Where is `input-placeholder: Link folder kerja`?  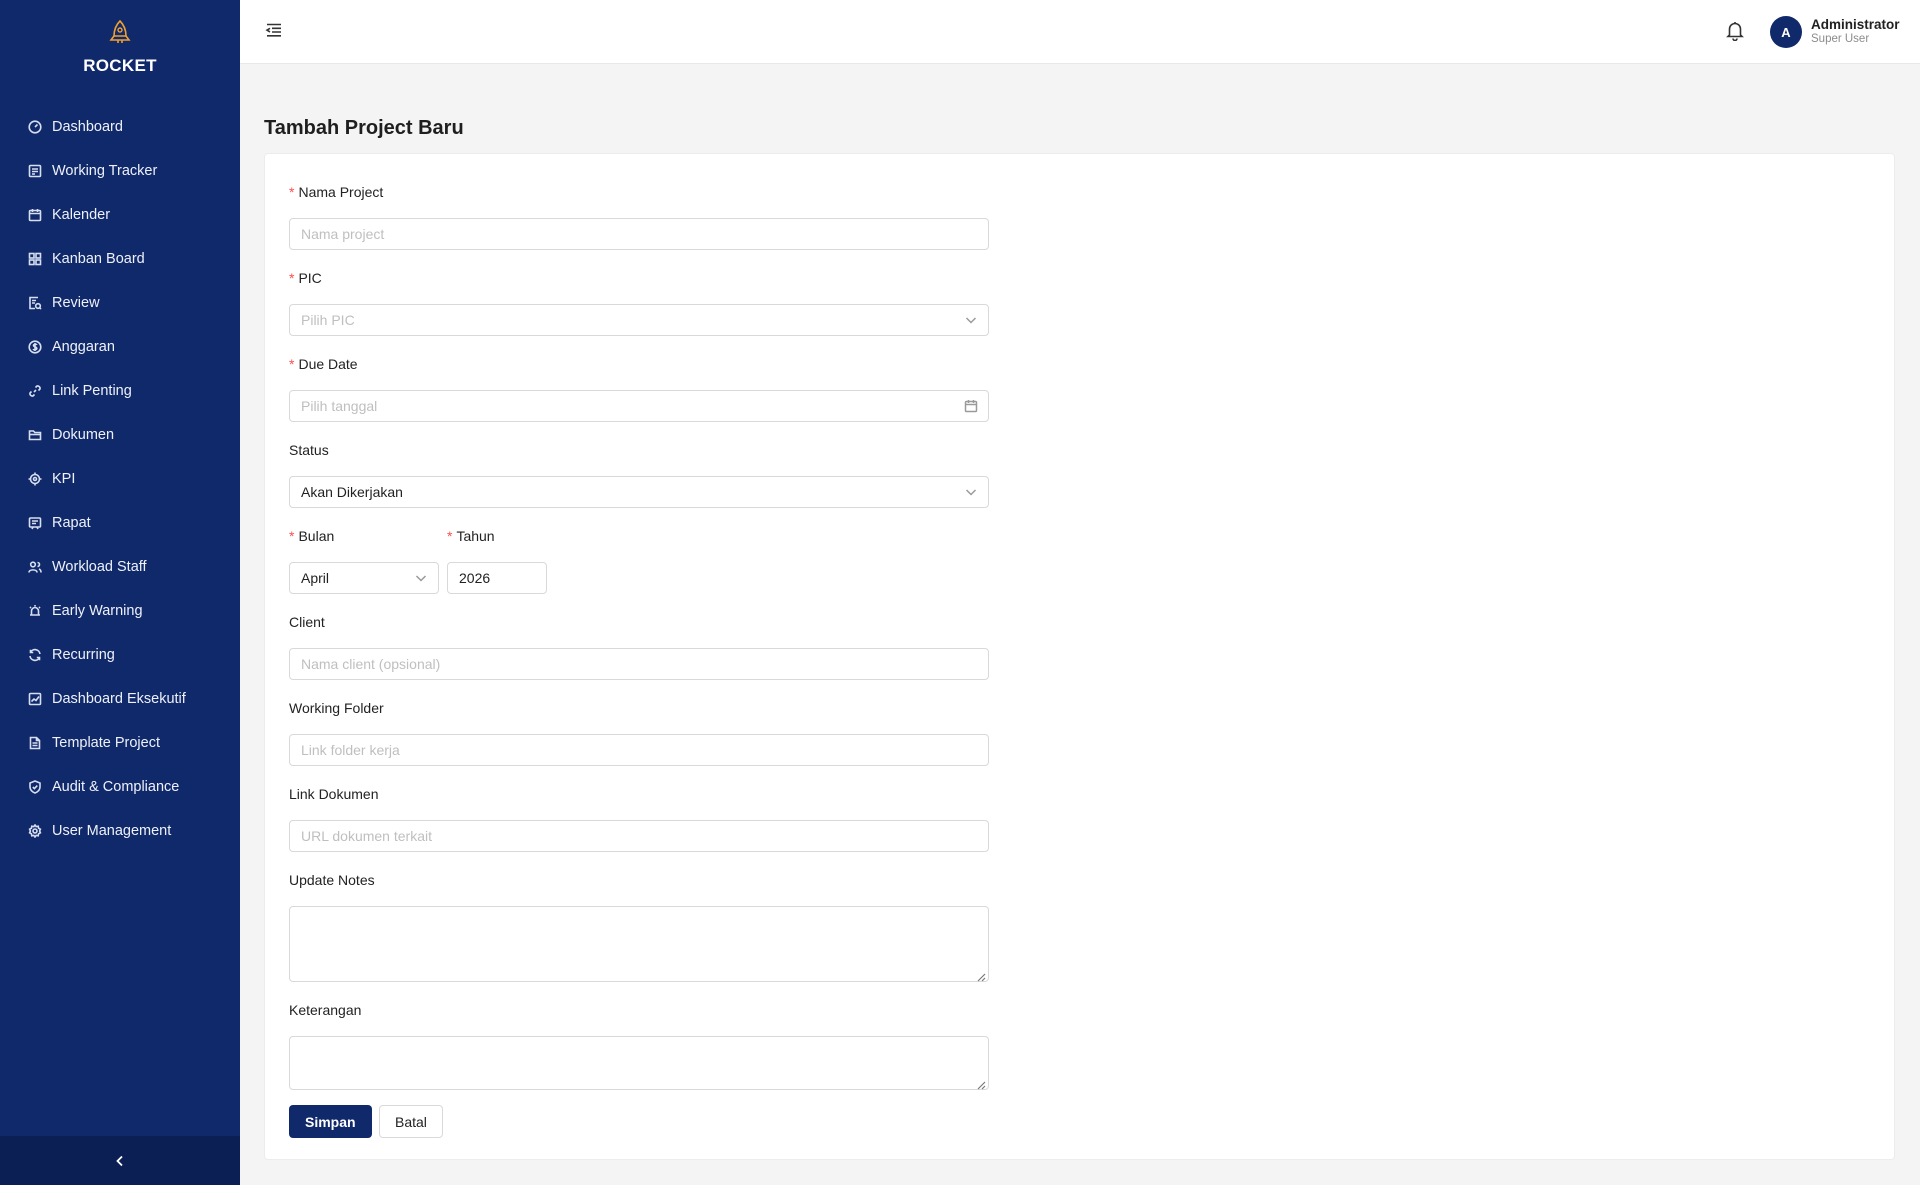
input-placeholder: Link folder kerja is located at coordinates (350, 750).